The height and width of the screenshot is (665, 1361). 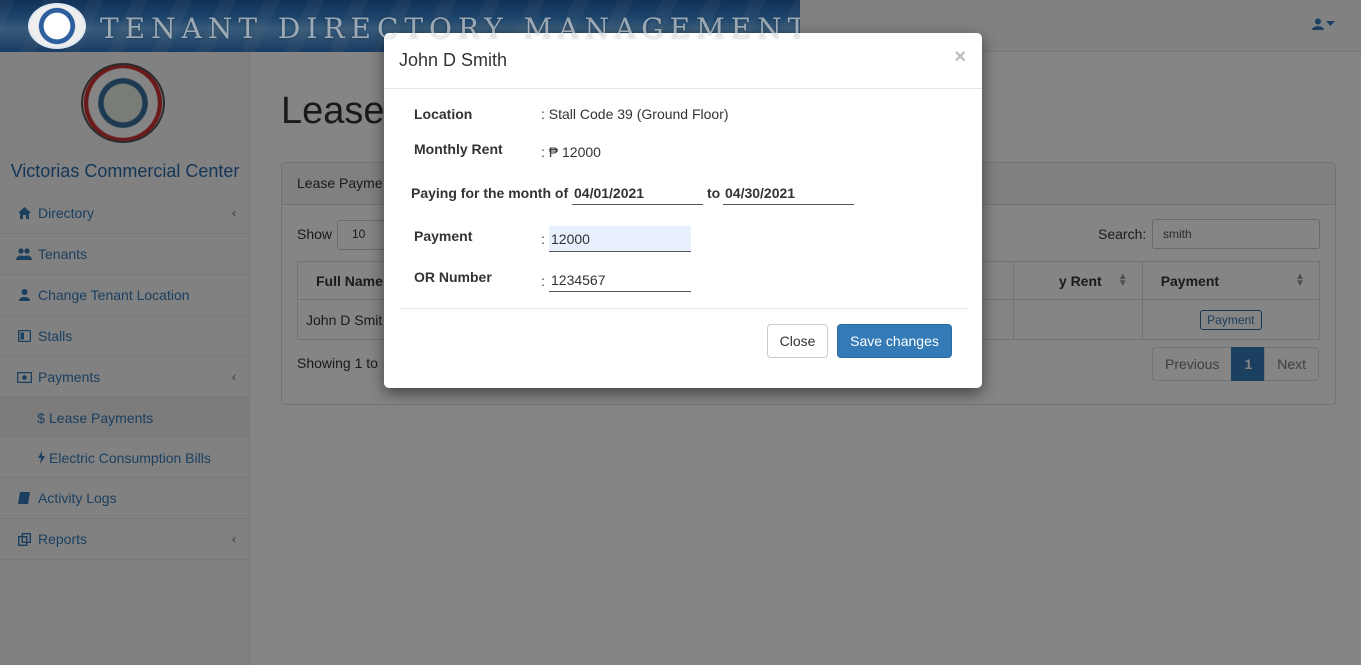 What do you see at coordinates (620, 239) in the screenshot?
I see `payment-input` at bounding box center [620, 239].